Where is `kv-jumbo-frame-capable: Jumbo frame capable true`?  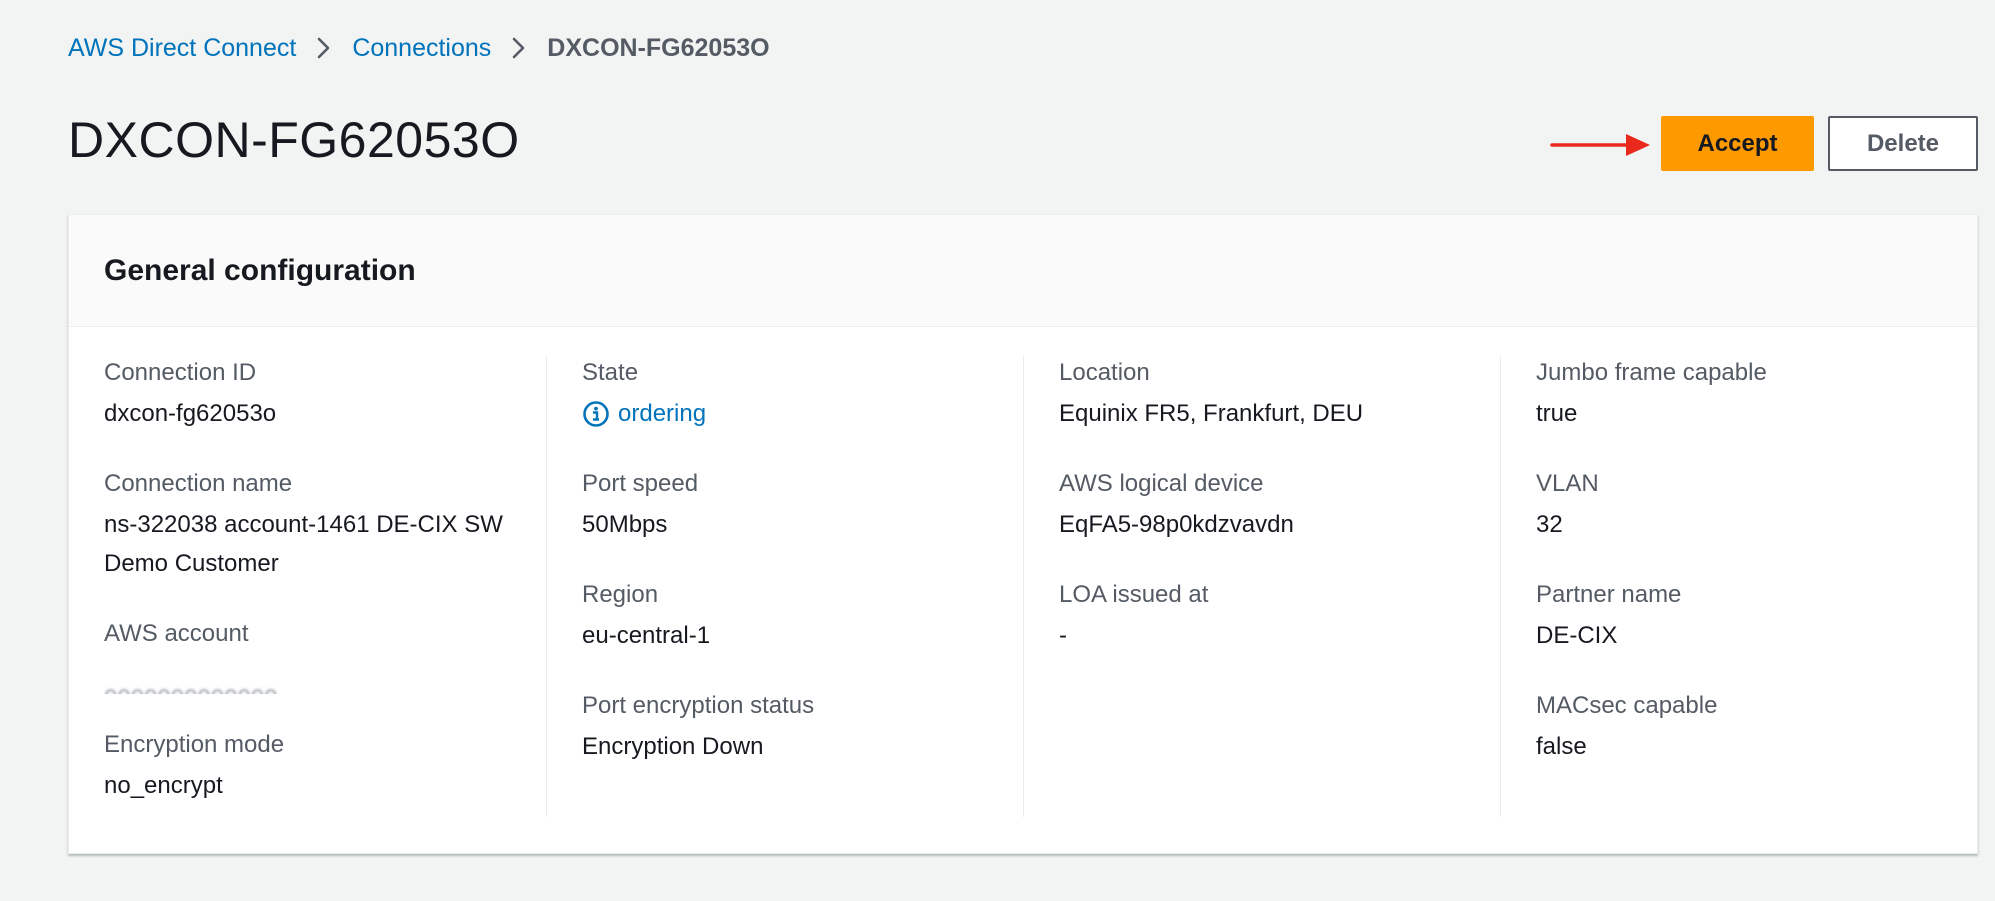
kv-jumbo-frame-capable: Jumbo frame capable true is located at coordinates (1746, 394).